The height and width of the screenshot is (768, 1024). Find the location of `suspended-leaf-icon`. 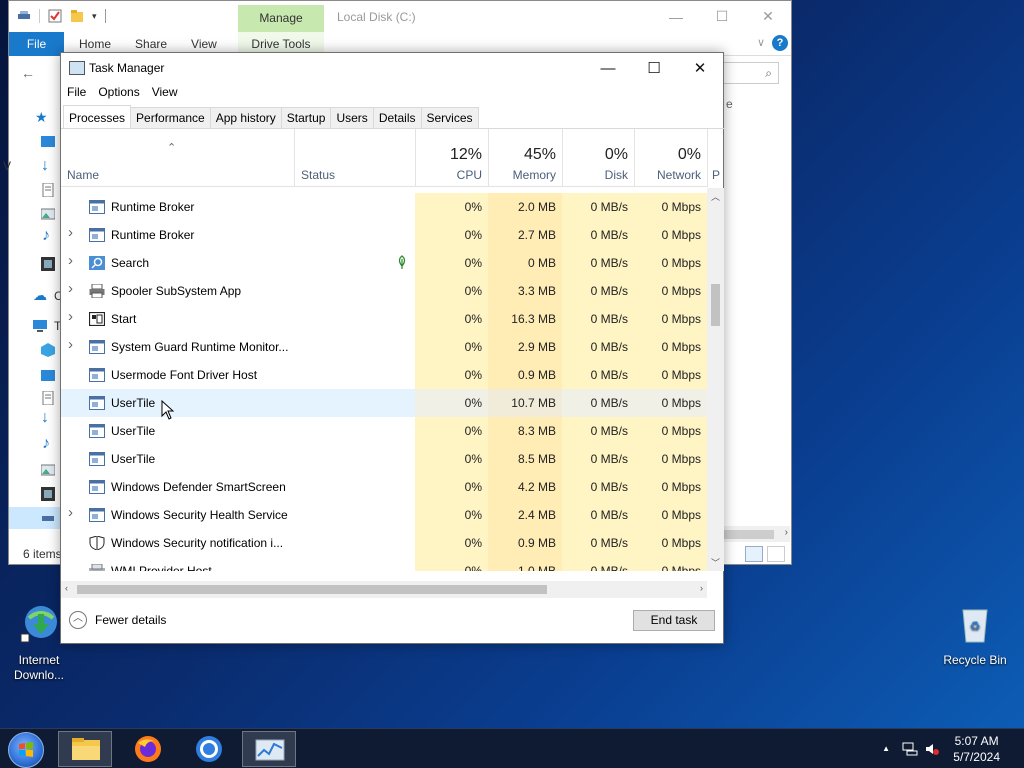

suspended-leaf-icon is located at coordinates (402, 263).